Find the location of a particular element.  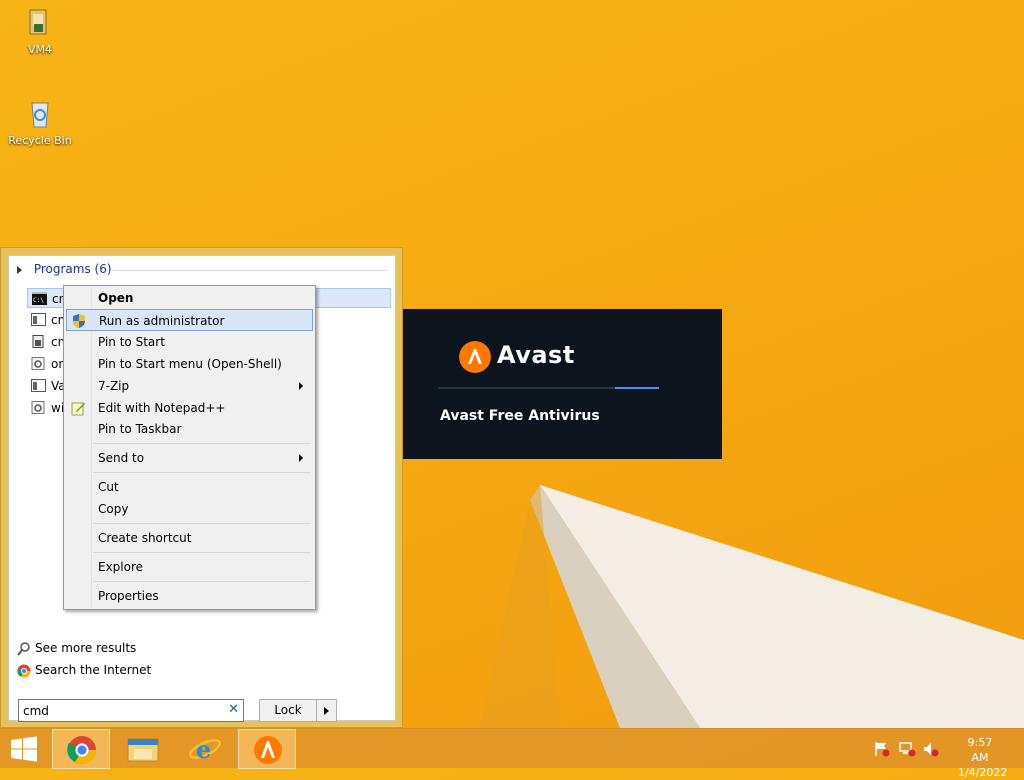

shutdown-options-arrow is located at coordinates (327, 710).